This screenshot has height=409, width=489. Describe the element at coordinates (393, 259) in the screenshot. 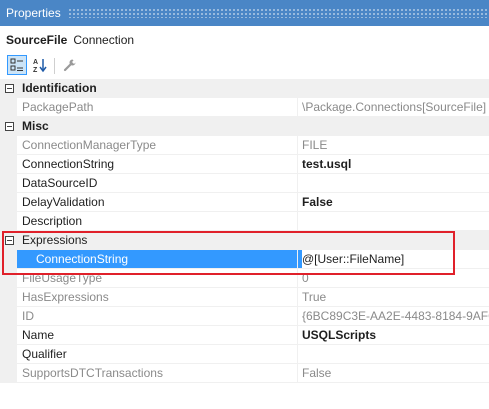

I see `property-value: @[User::FileName]` at that location.